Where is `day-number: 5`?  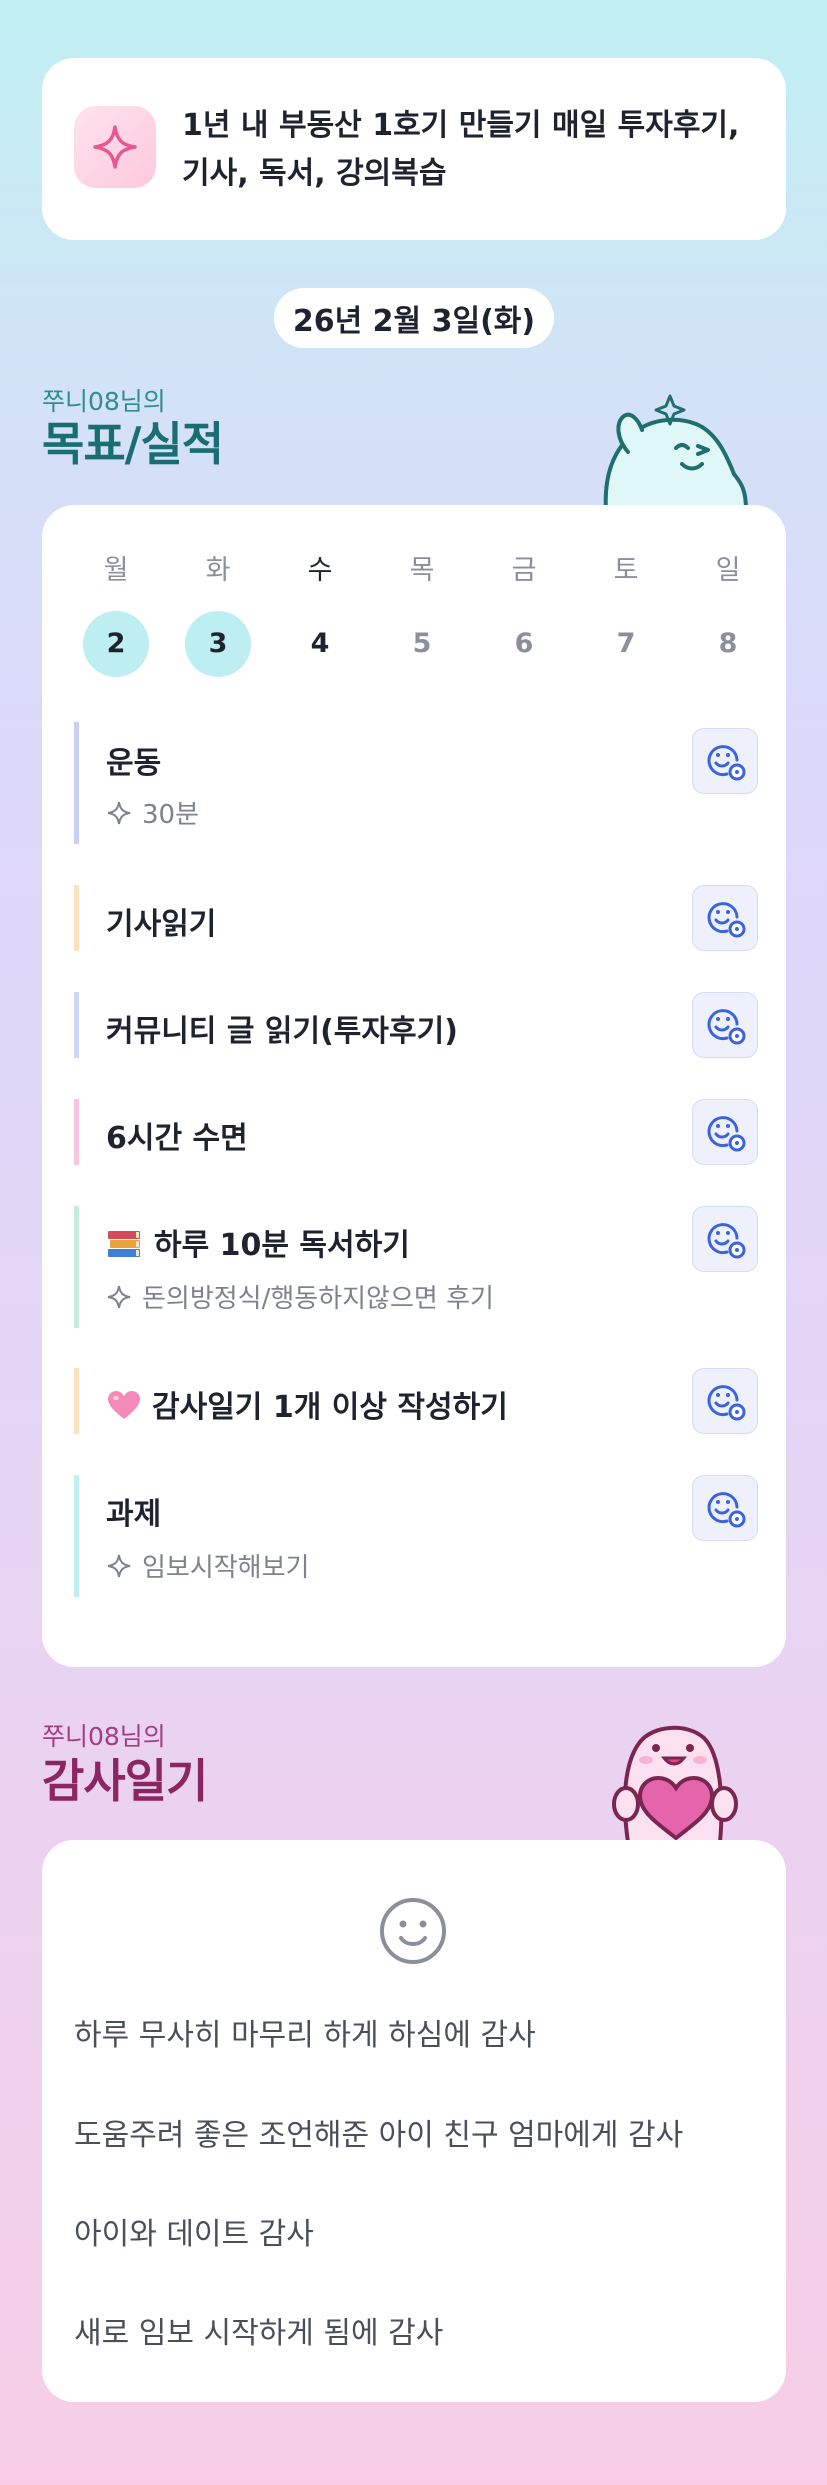
day-number: 5 is located at coordinates (422, 643).